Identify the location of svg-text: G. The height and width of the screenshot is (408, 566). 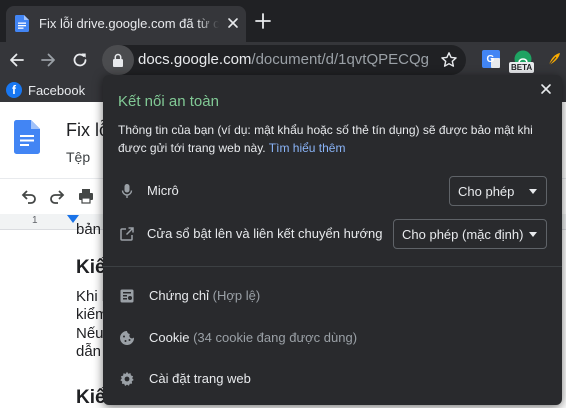
(491, 59).